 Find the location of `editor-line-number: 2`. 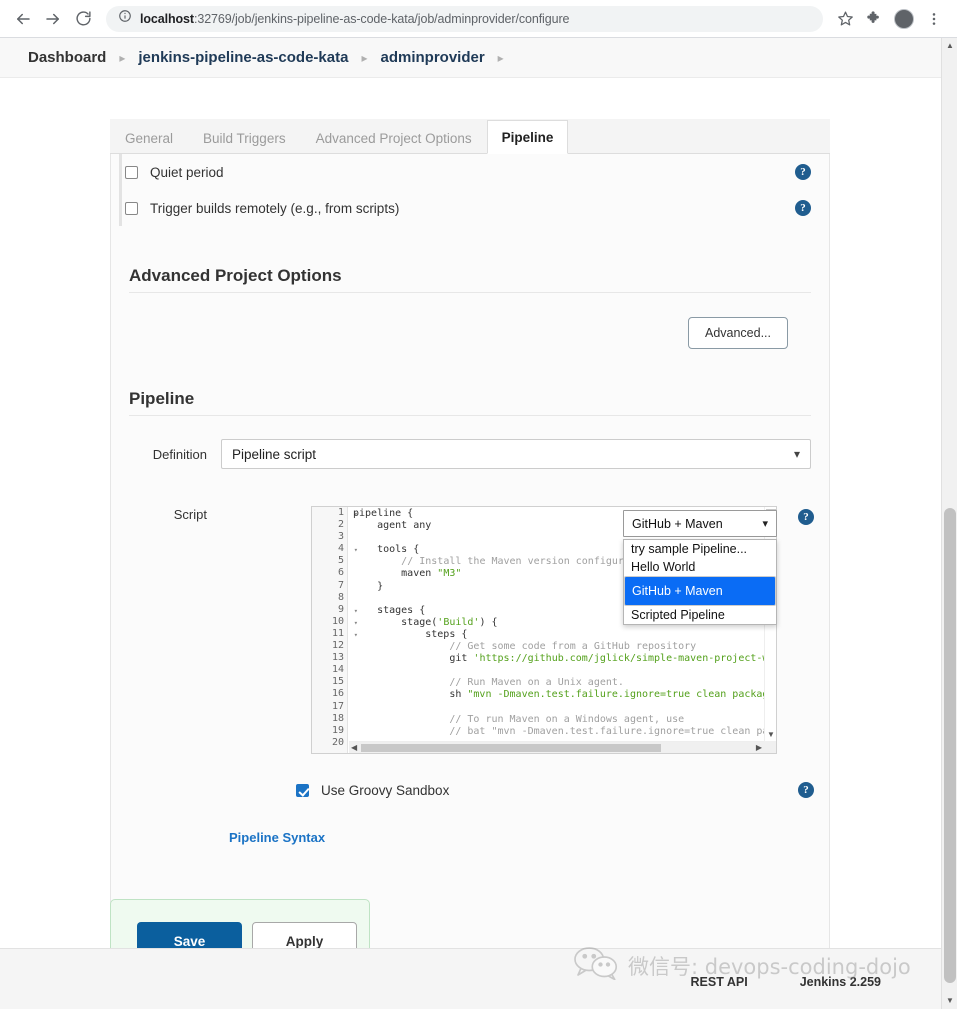

editor-line-number: 2 is located at coordinates (340, 525).